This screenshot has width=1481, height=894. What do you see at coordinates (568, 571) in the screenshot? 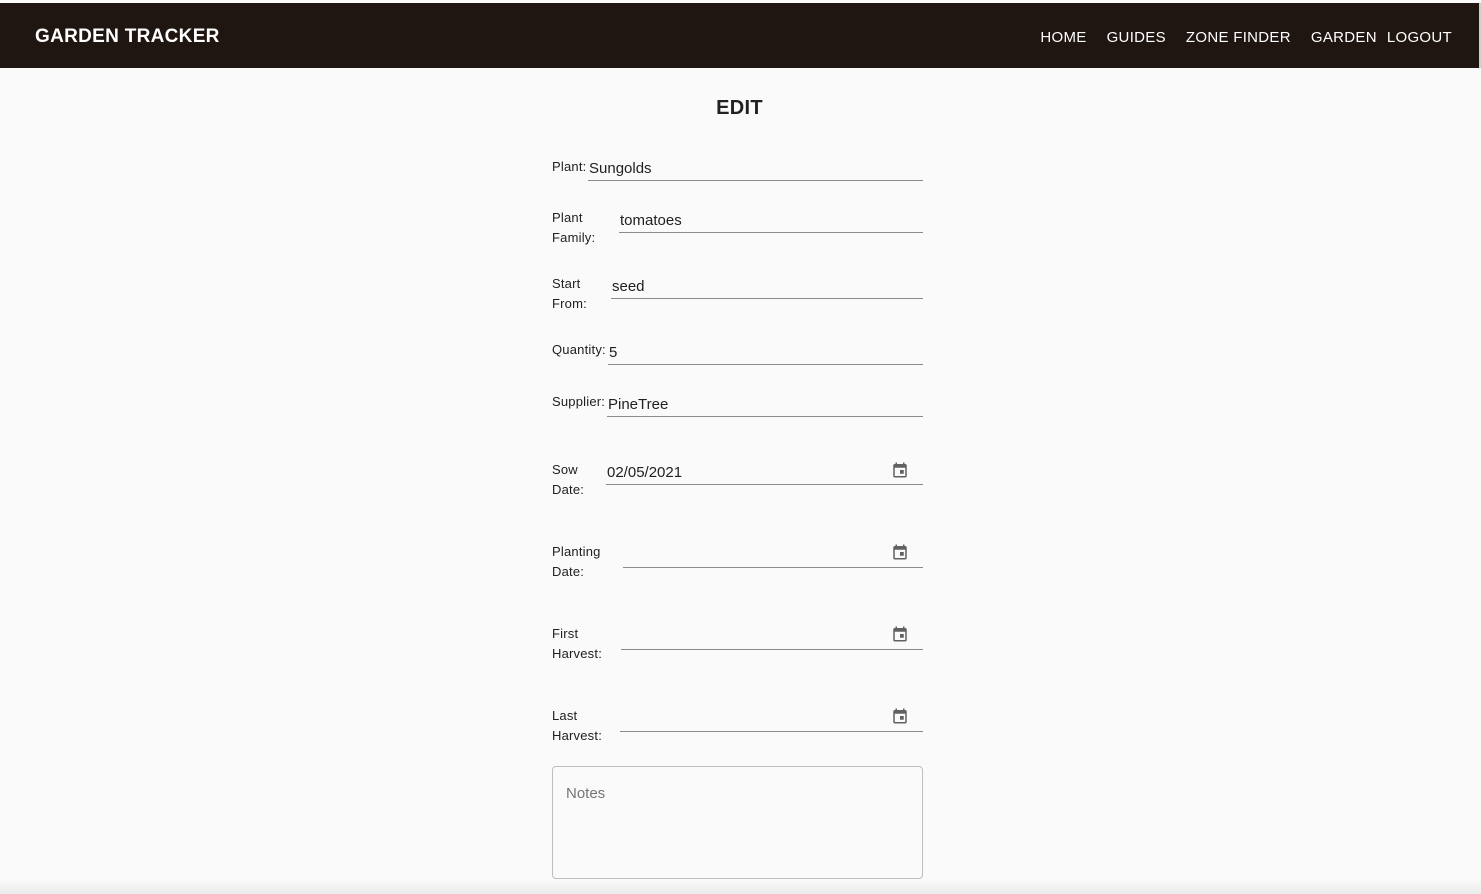
I see `planting-date-label-line2: Date:` at bounding box center [568, 571].